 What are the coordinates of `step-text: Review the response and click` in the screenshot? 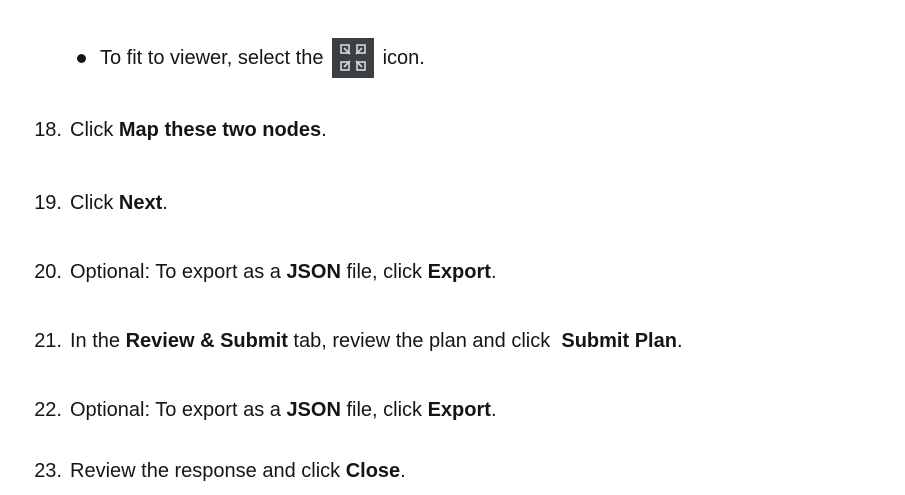 It's located at (208, 471).